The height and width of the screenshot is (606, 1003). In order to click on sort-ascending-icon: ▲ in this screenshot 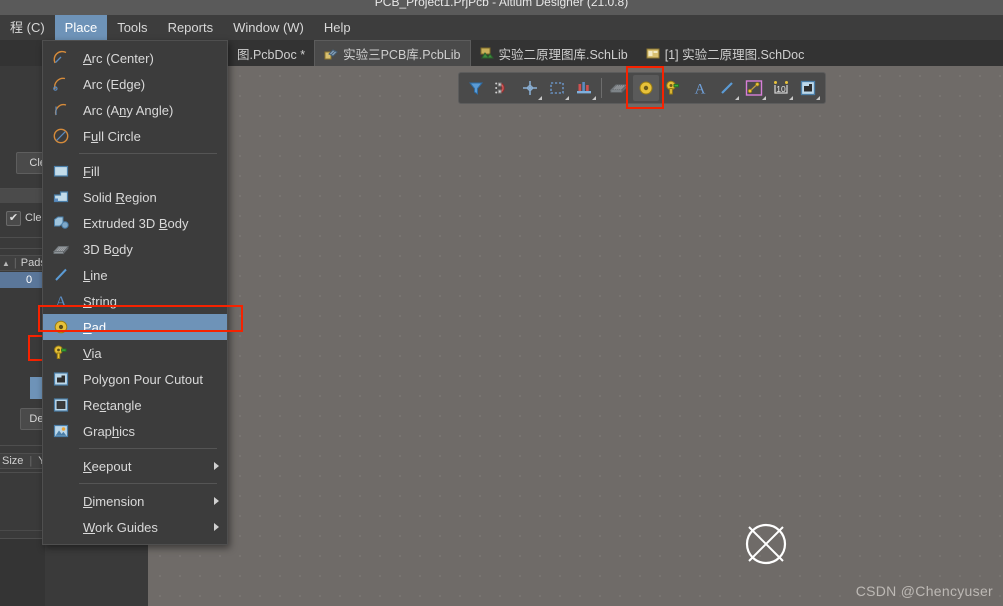, I will do `click(6, 263)`.